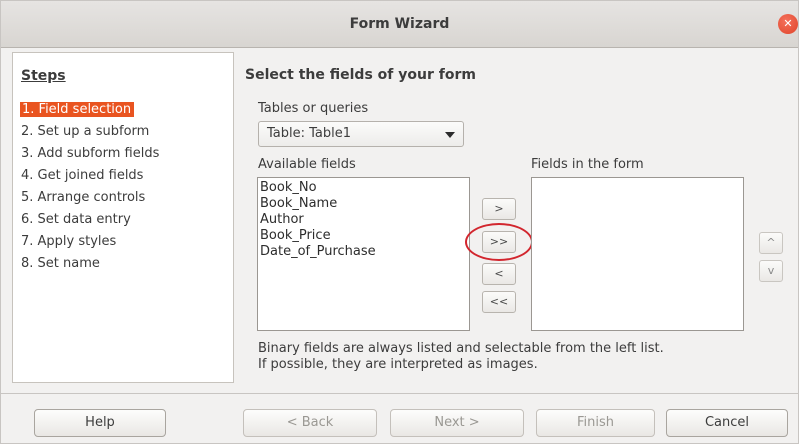  I want to click on step-set-data-entry: 6. Set data entry, so click(76, 219).